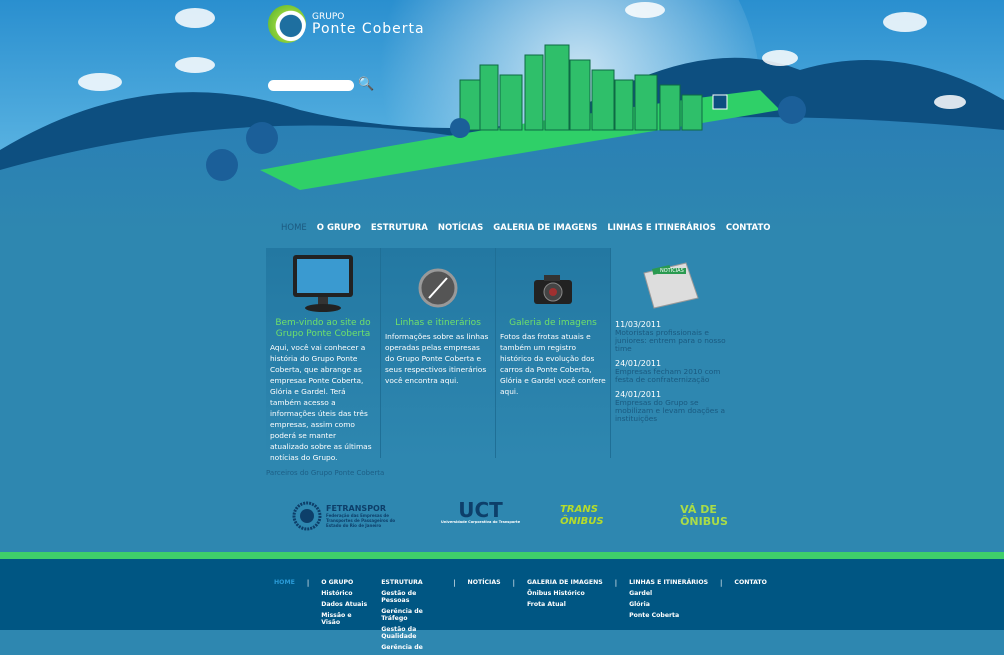 The width and height of the screenshot is (1004, 655). I want to click on monitor-icon, so click(323, 283).